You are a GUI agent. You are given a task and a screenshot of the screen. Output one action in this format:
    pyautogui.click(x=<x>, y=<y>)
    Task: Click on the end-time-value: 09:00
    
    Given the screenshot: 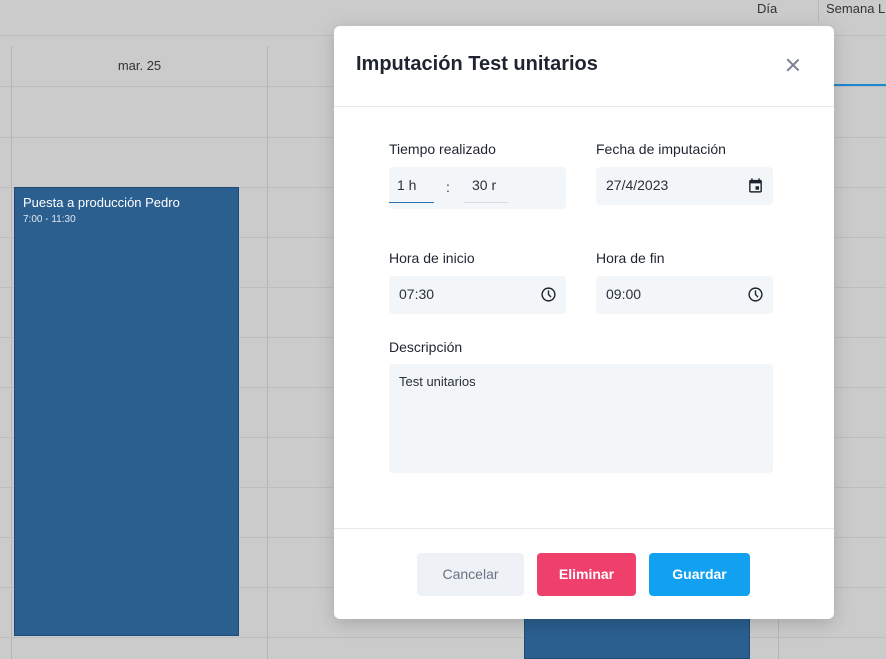 What is the action you would take?
    pyautogui.click(x=624, y=294)
    